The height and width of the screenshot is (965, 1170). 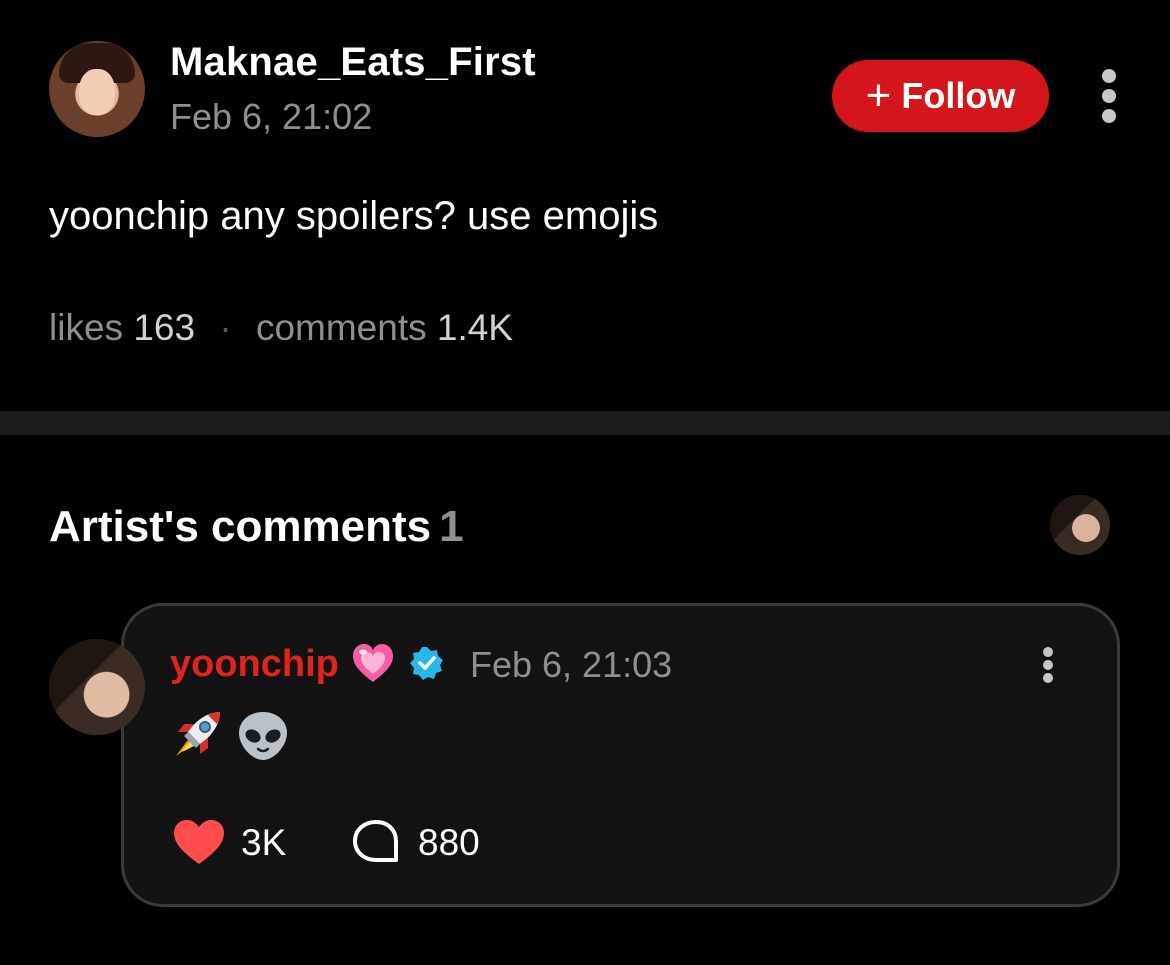 I want to click on avatar-face, so click(x=97, y=92).